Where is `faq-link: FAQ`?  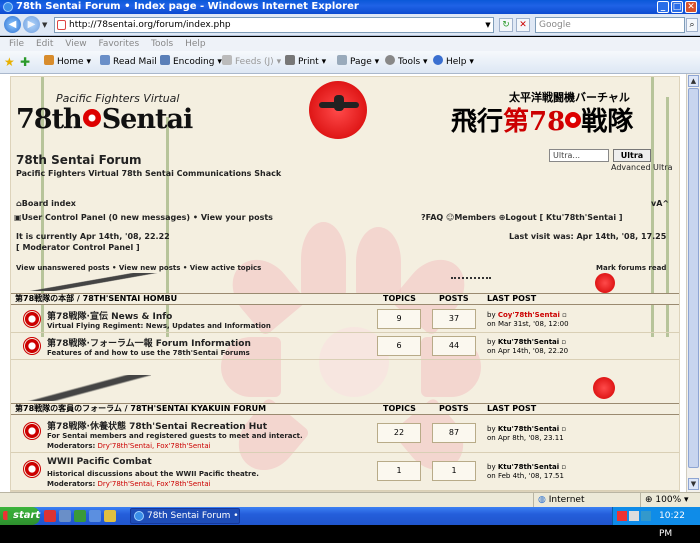
faq-link: FAQ is located at coordinates (435, 217).